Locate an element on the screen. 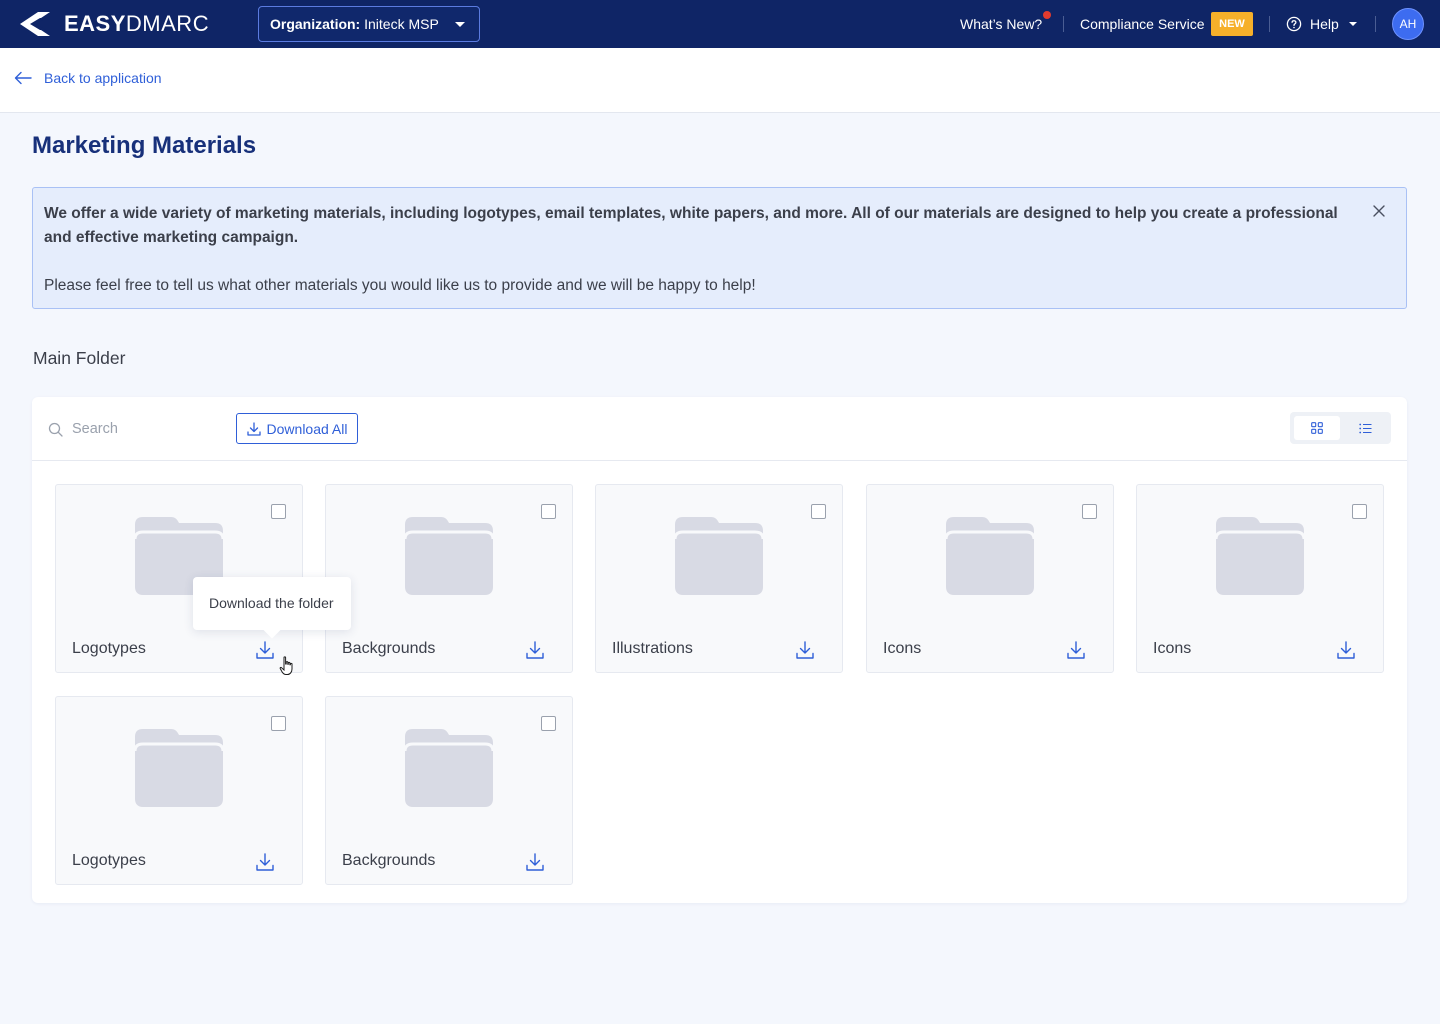 Image resolution: width=1440 pixels, height=1024 pixels. back-label: Back to application is located at coordinates (103, 78).